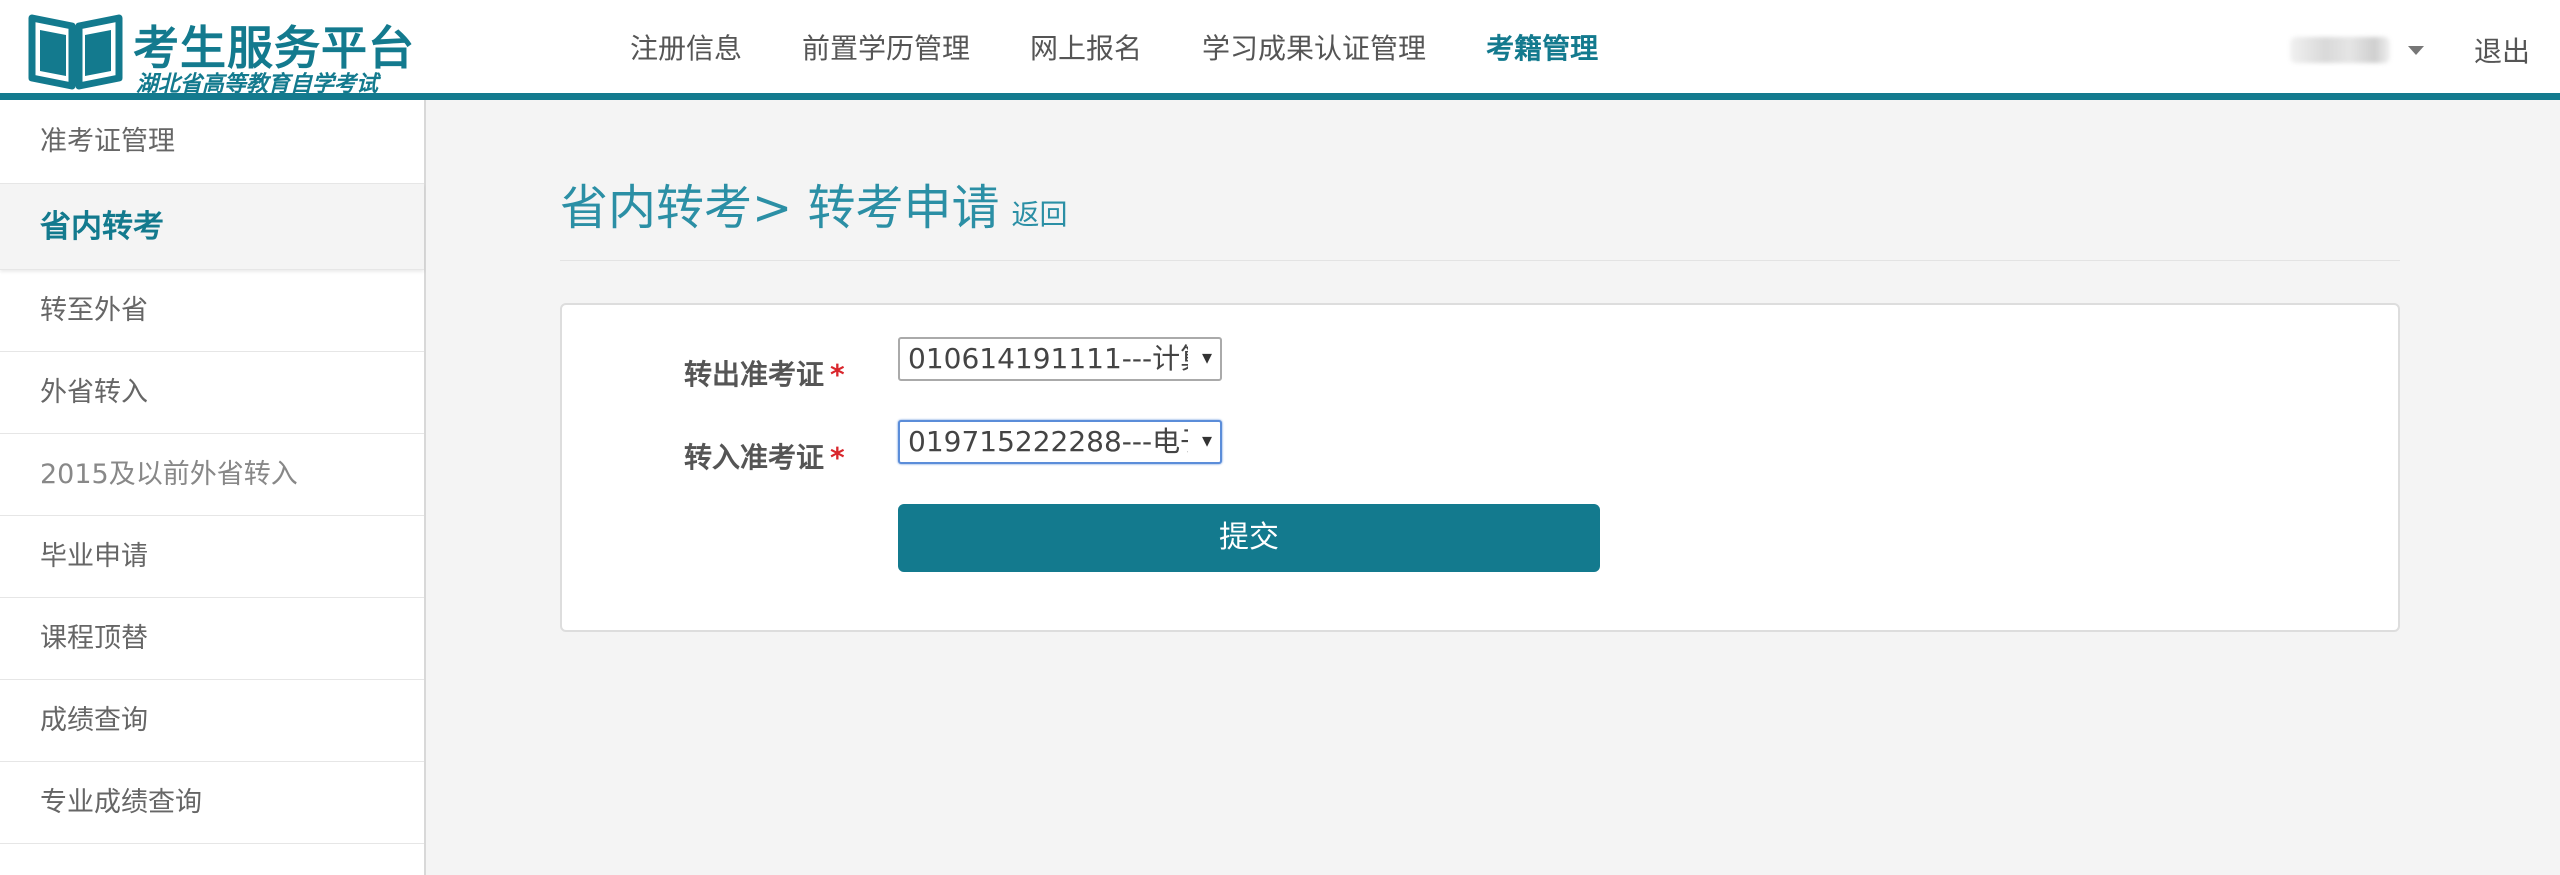 This screenshot has width=2560, height=875. Describe the element at coordinates (1249, 538) in the screenshot. I see `submit-button: 提交` at that location.